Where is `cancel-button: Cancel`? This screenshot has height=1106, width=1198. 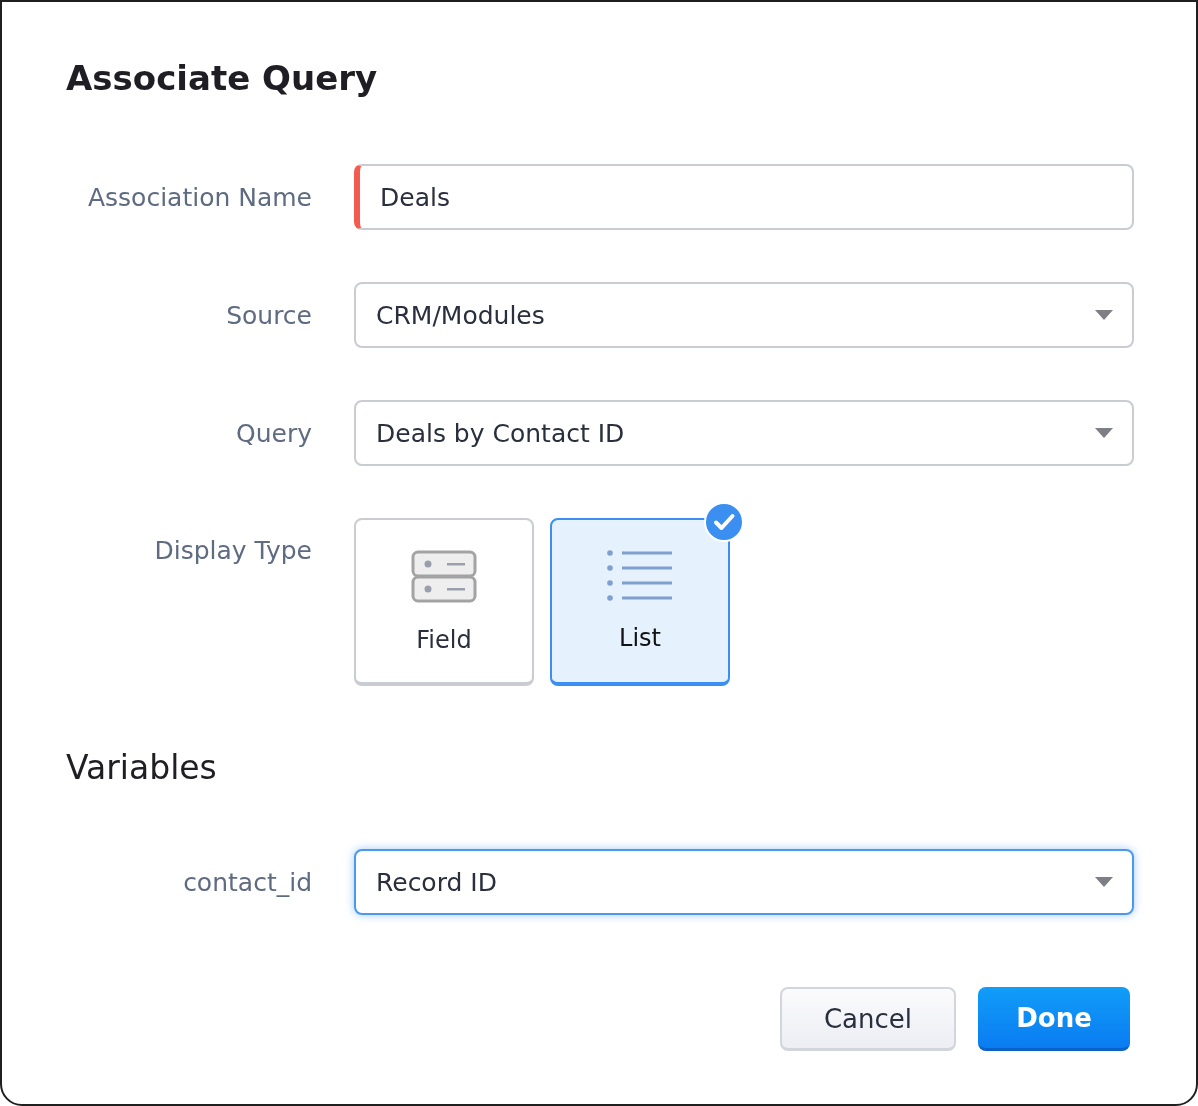 cancel-button: Cancel is located at coordinates (868, 1019).